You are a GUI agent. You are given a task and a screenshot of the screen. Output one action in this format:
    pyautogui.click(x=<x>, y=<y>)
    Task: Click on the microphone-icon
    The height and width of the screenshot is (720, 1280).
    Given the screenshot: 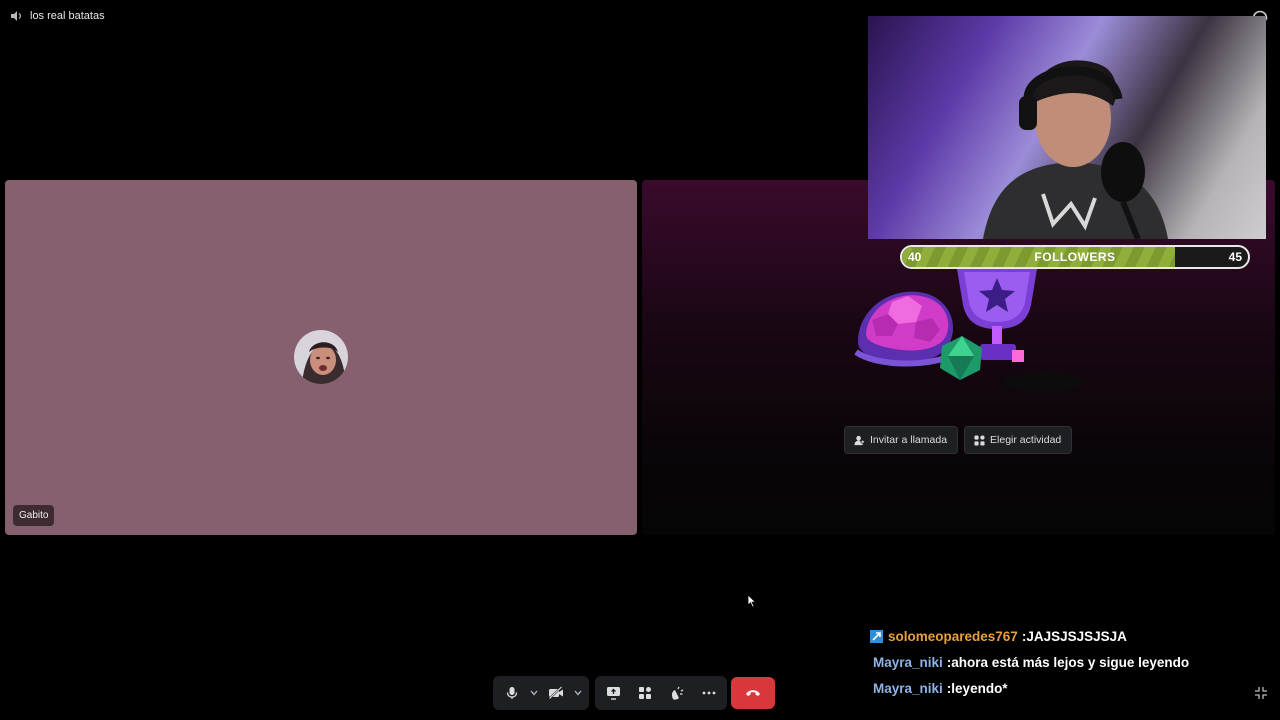 What is the action you would take?
    pyautogui.click(x=512, y=693)
    